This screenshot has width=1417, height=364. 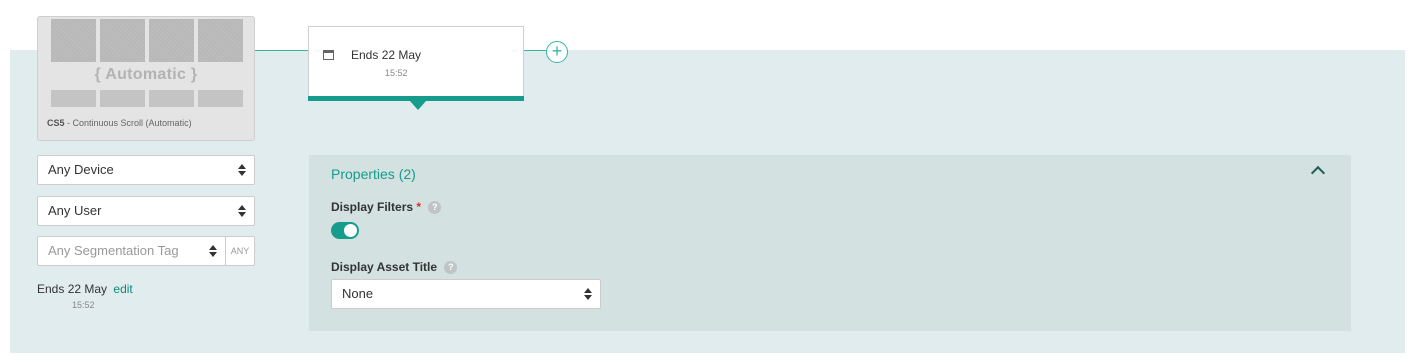 I want to click on display-asset-title-label: Display Asset Title ?, so click(x=394, y=267).